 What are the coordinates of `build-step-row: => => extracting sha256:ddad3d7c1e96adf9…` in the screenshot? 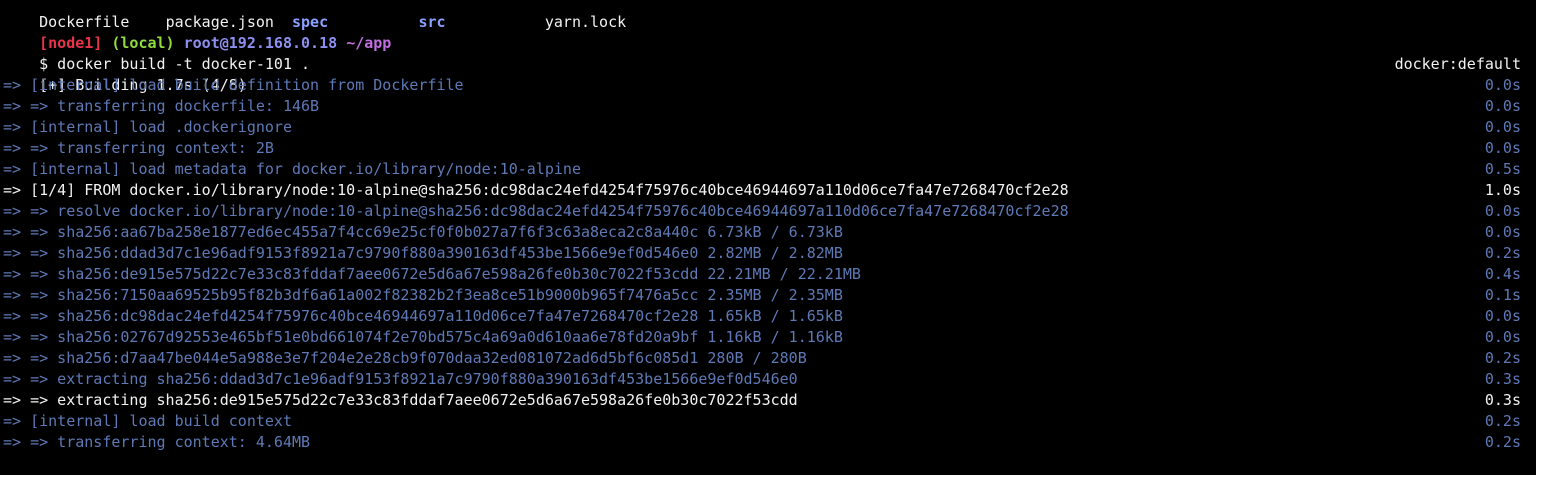 It's located at (762, 379).